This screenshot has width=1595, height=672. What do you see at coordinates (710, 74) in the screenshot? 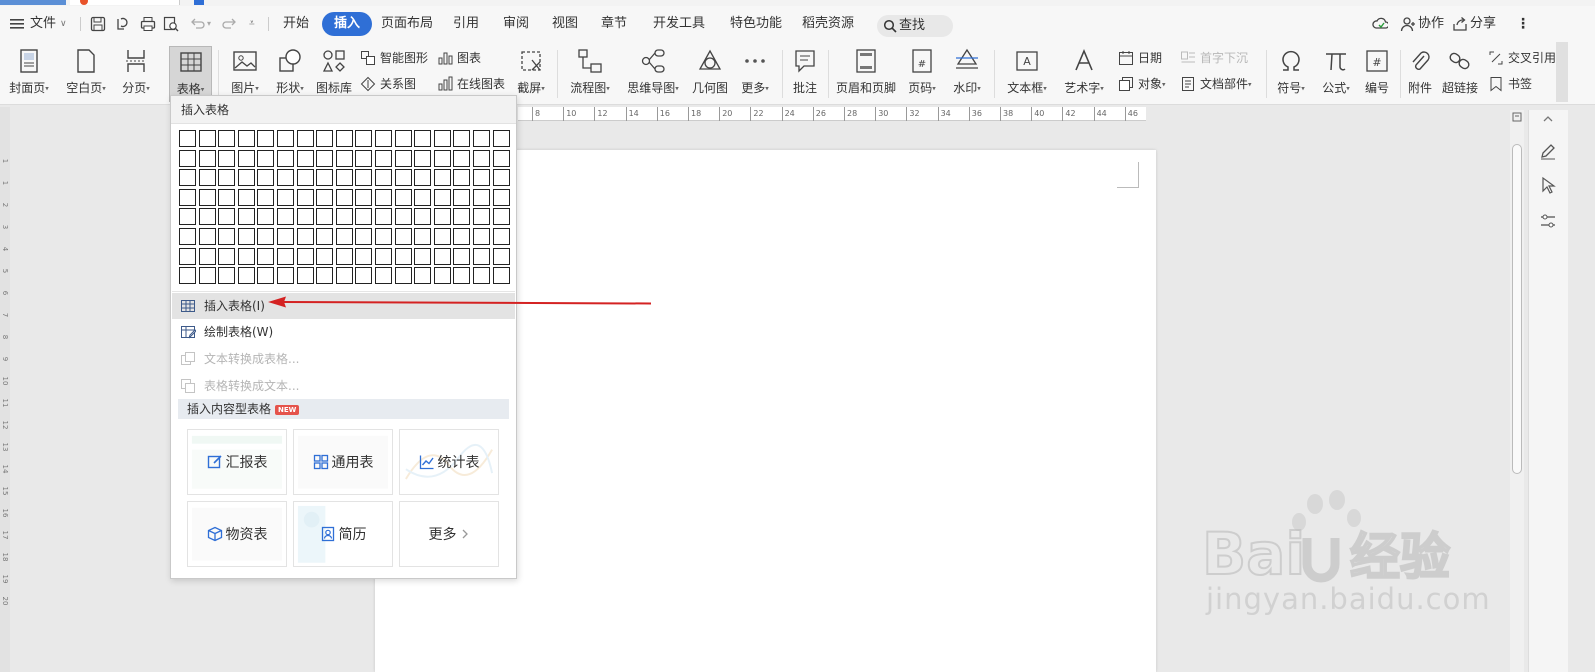
I see `geometry-button: 几何图` at bounding box center [710, 74].